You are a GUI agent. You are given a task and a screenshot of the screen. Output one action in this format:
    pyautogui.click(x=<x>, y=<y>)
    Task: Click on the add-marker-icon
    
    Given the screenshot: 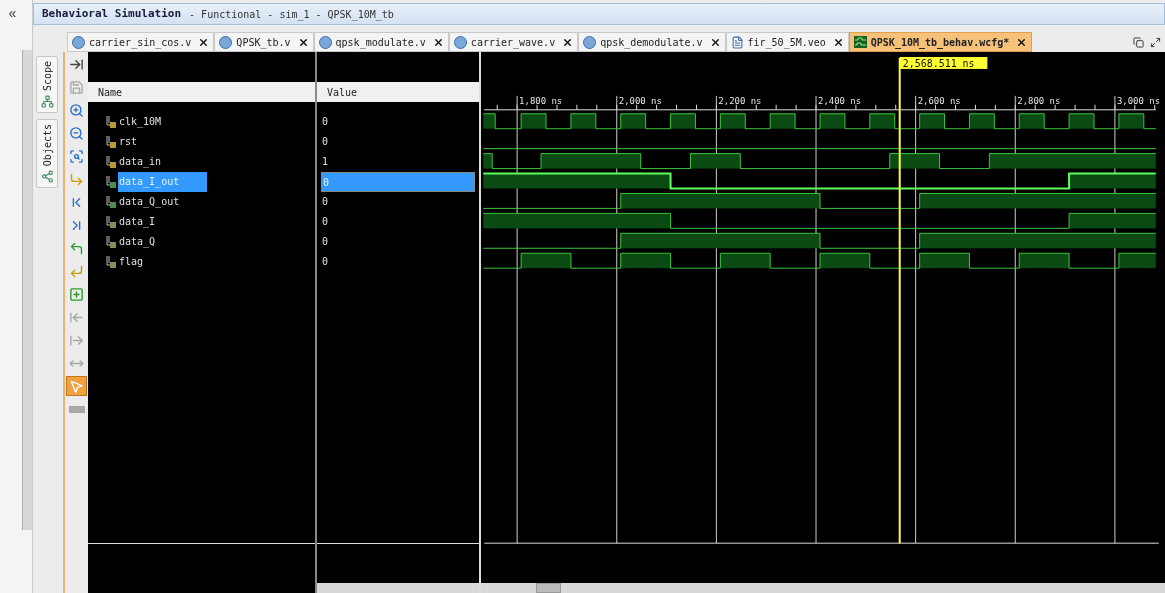 What is the action you would take?
    pyautogui.click(x=76, y=294)
    